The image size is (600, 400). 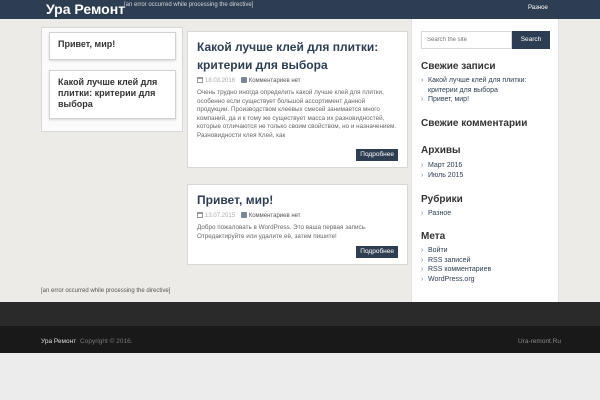 I want to click on left-card-post-1: Привет, мир!, so click(x=112, y=46).